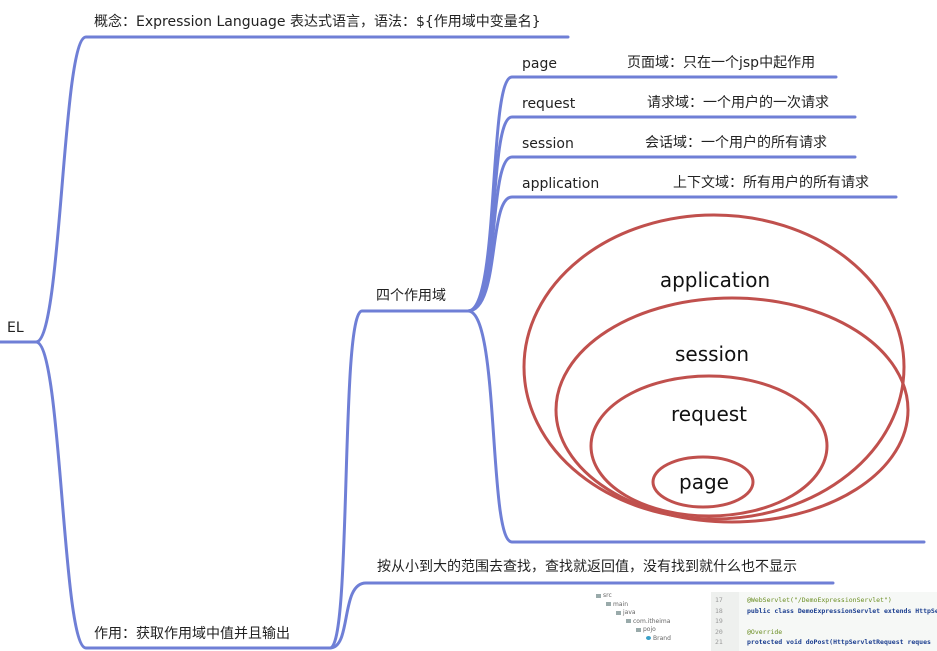 This screenshot has width=937, height=651. I want to click on nested-label-application: application, so click(715, 280).